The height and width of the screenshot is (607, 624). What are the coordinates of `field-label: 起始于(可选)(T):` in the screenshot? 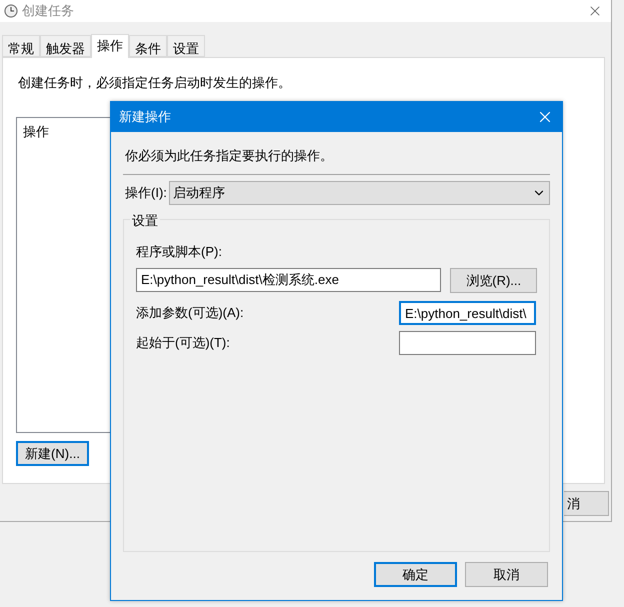 It's located at (183, 343).